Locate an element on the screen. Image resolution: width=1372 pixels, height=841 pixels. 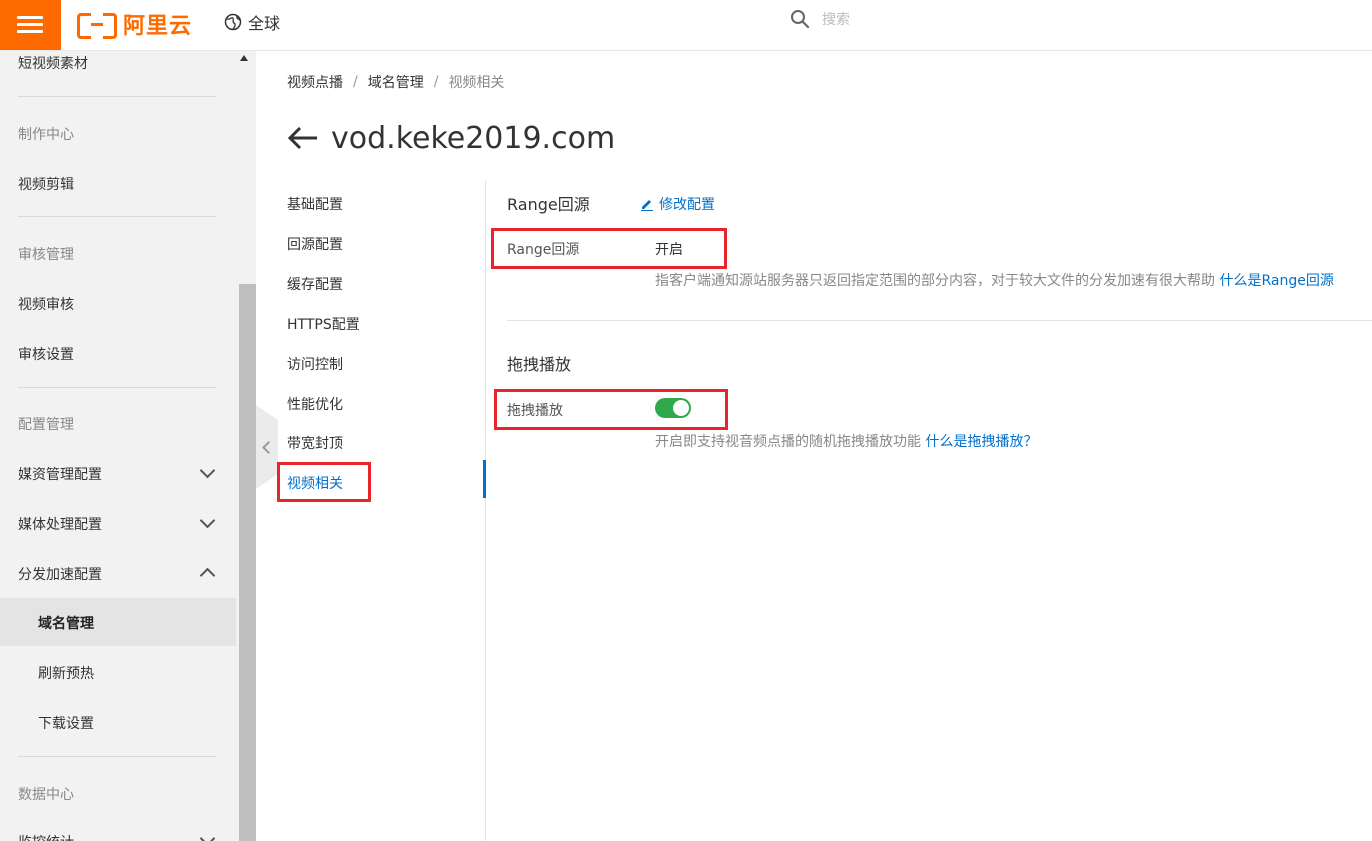
page-header: vod.keke2019.com is located at coordinates (451, 138).